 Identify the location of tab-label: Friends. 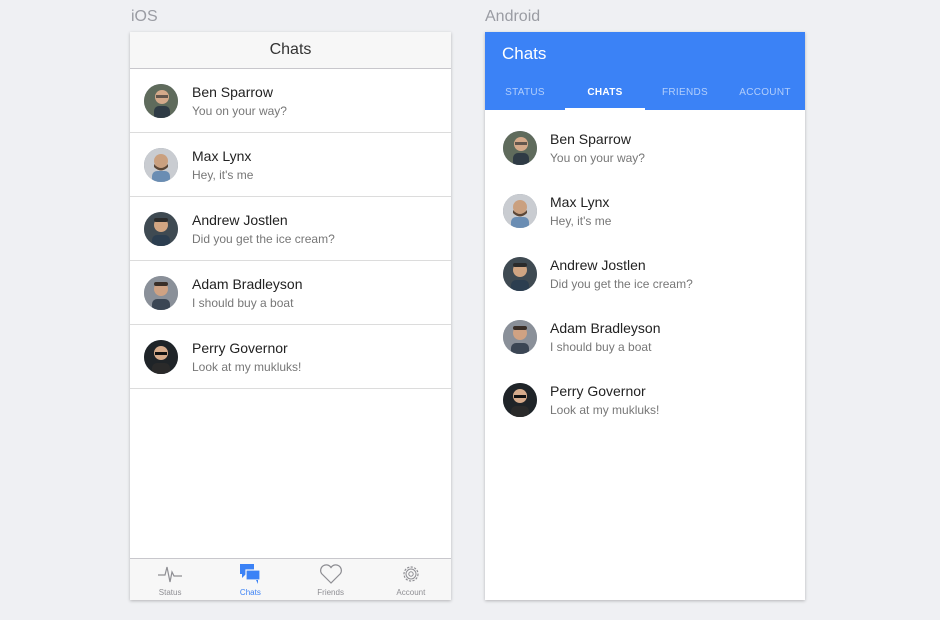
(330, 592).